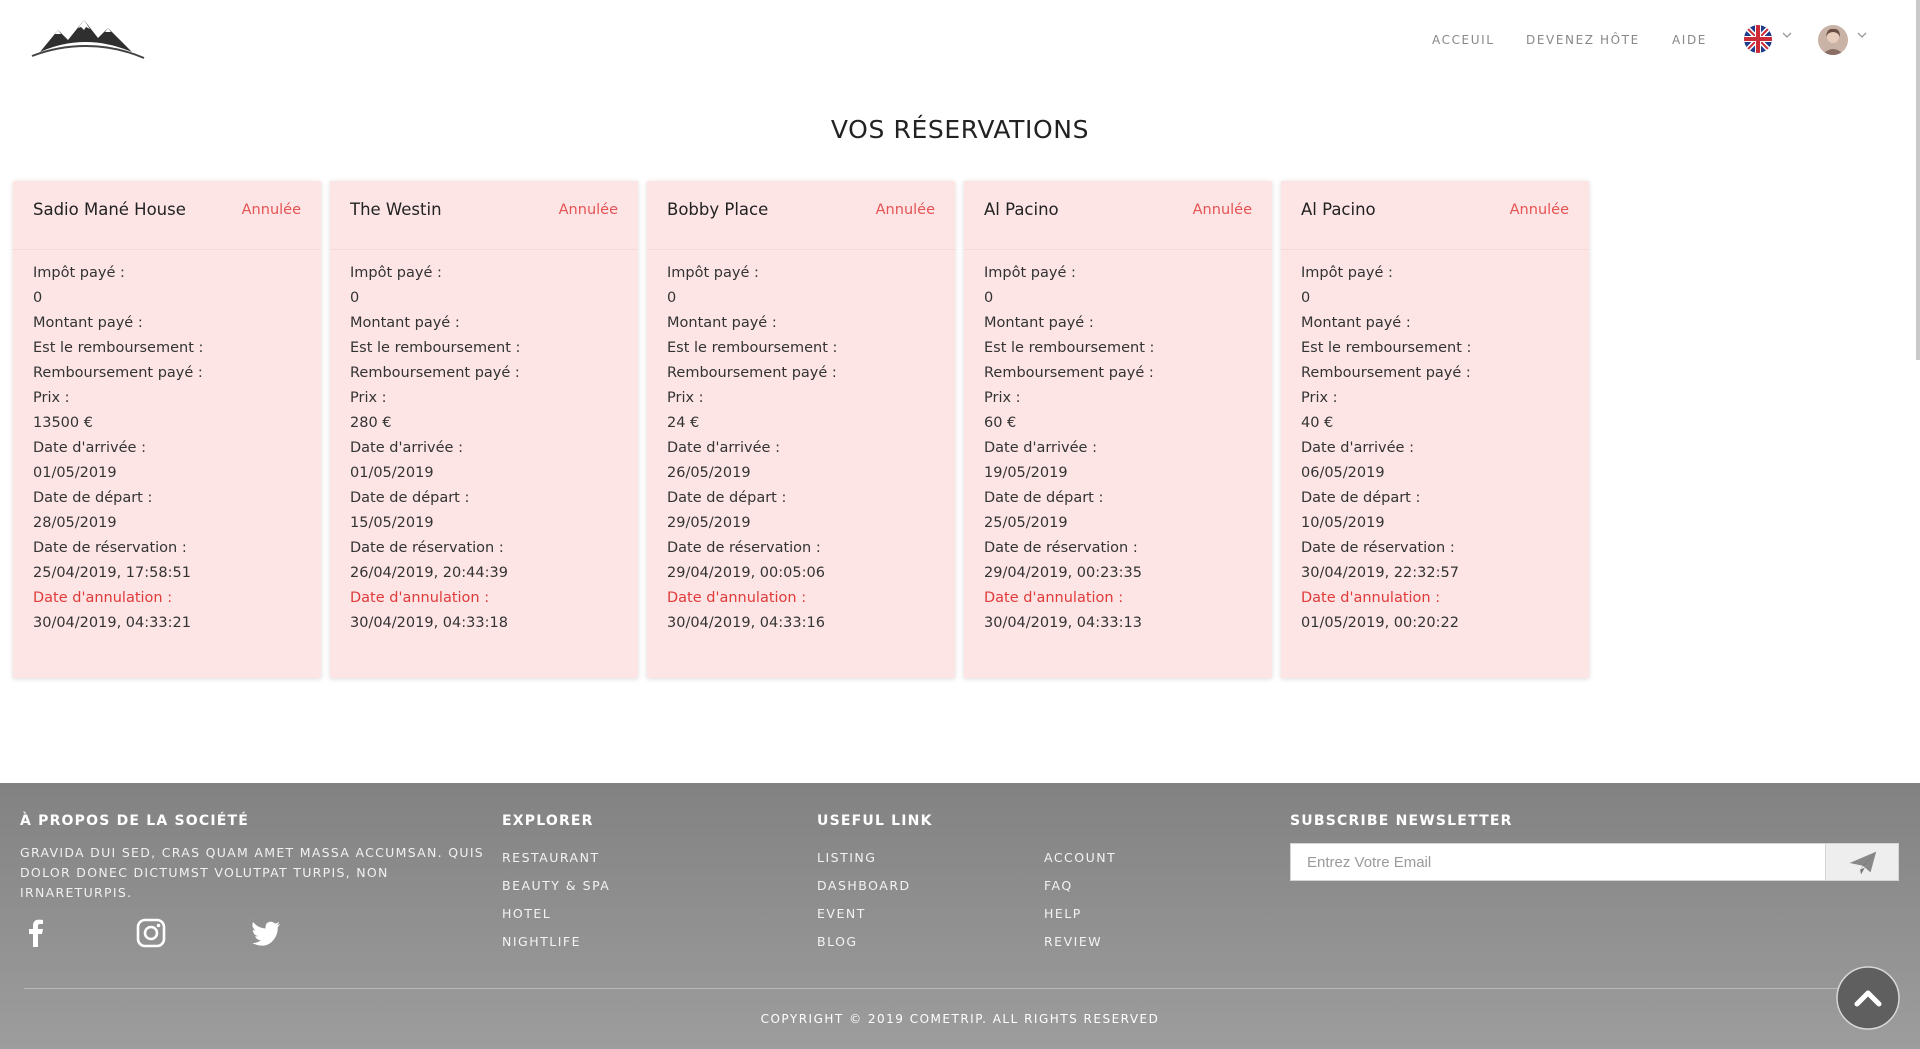  I want to click on newsletter-heading: SUBSCRIBE NEWSLETTER, so click(1401, 821).